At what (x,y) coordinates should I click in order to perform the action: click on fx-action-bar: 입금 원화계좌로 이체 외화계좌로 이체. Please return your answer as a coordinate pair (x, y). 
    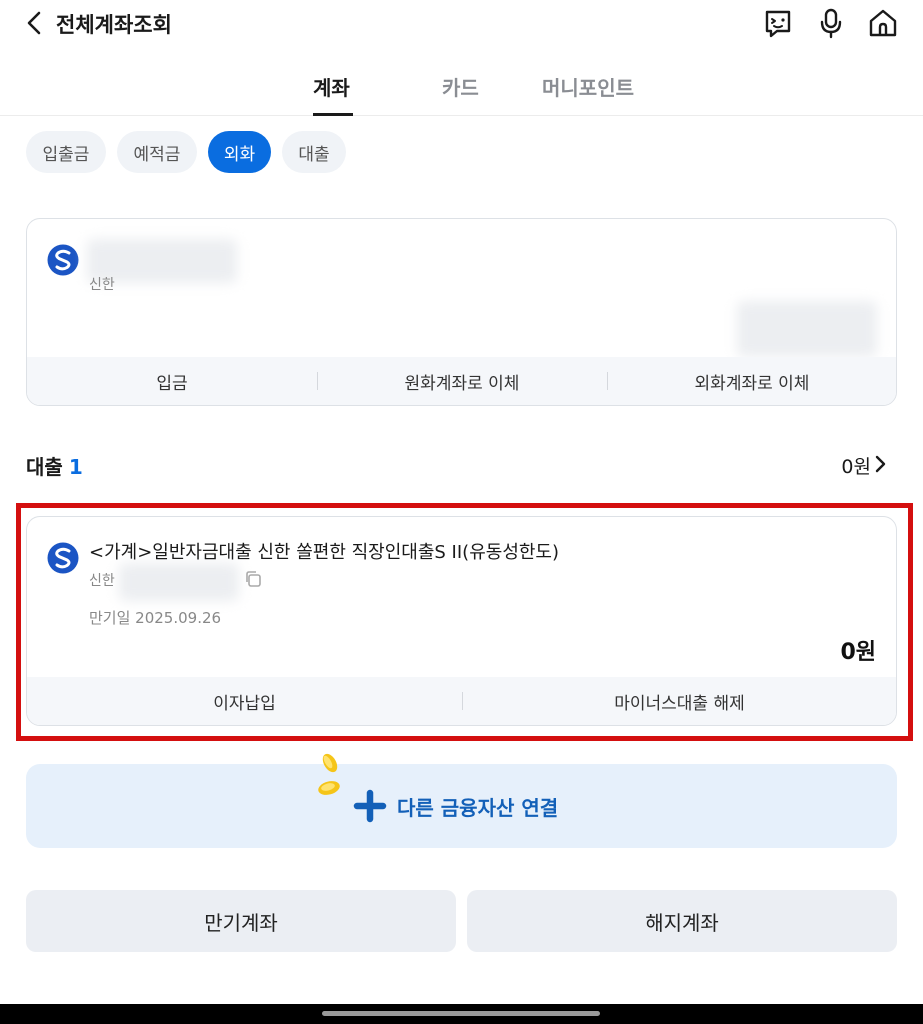
    Looking at the image, I should click on (461, 381).